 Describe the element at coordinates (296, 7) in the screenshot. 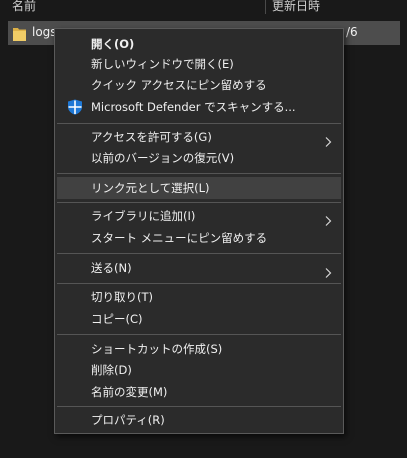

I see `modified-column-header: 更新日時` at that location.